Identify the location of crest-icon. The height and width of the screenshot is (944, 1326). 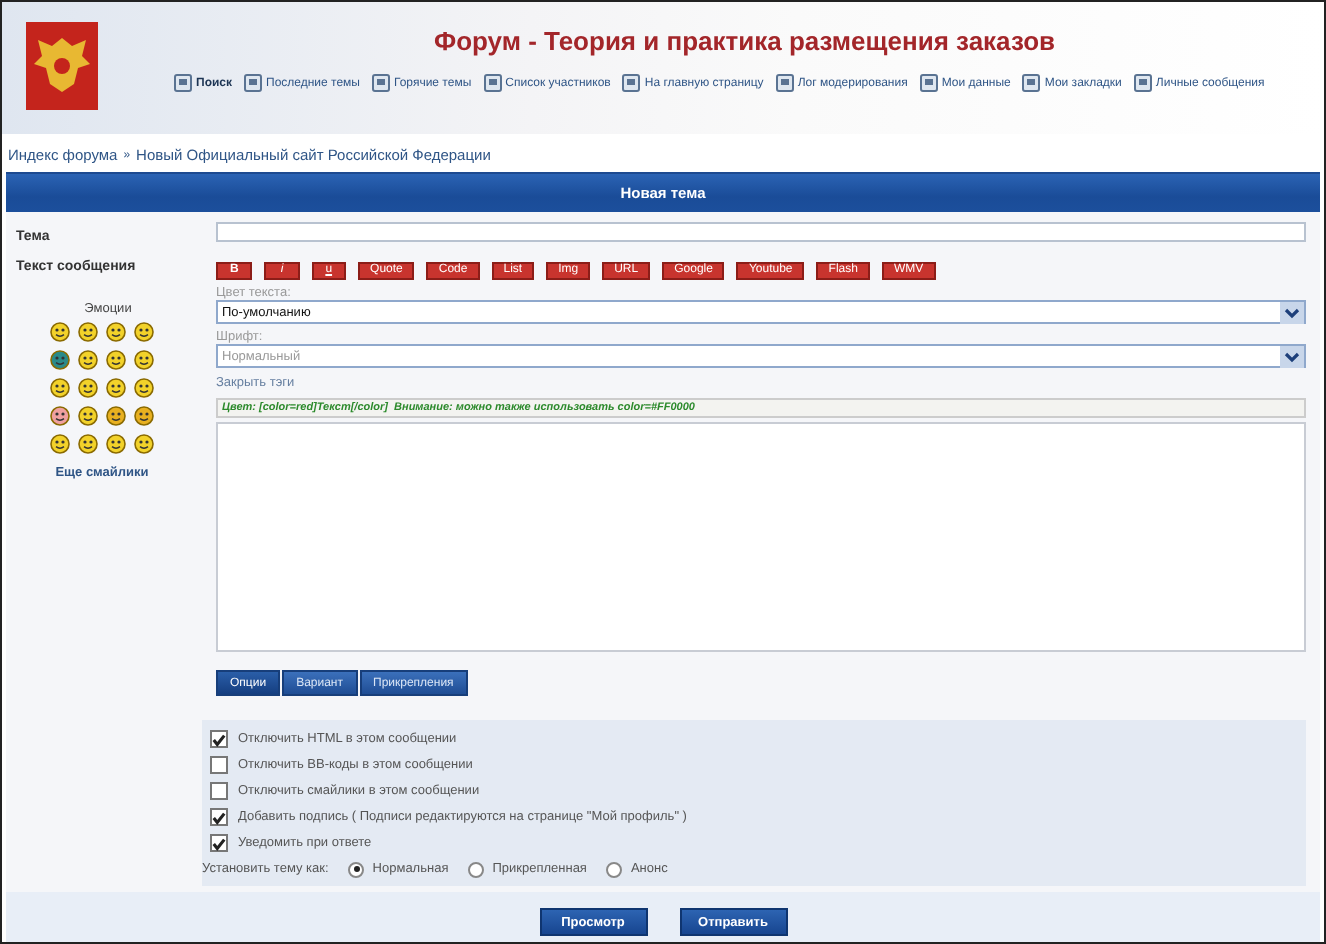
(62, 66).